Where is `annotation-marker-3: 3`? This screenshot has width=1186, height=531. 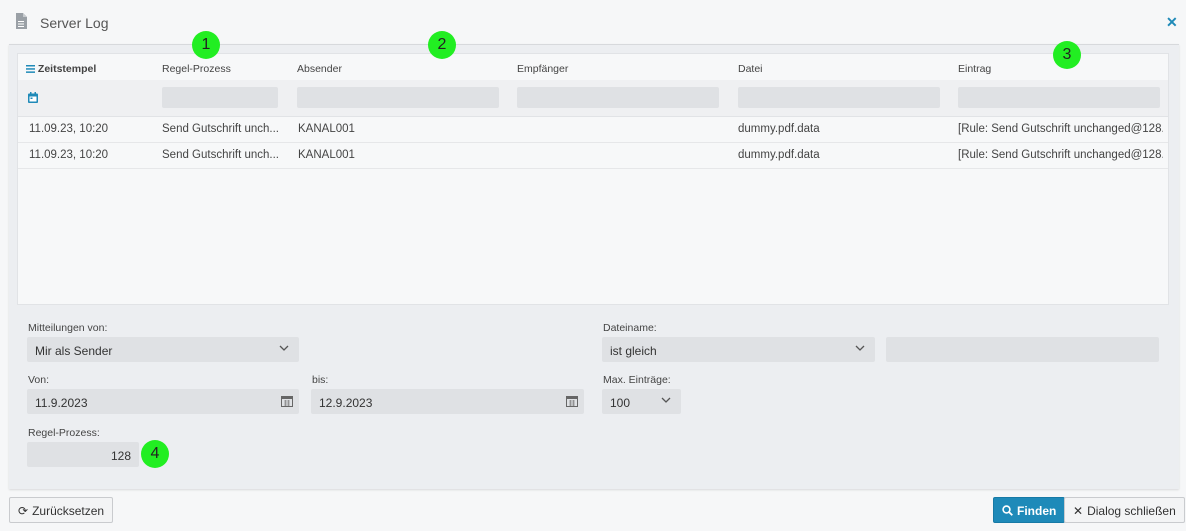
annotation-marker-3: 3 is located at coordinates (1067, 55).